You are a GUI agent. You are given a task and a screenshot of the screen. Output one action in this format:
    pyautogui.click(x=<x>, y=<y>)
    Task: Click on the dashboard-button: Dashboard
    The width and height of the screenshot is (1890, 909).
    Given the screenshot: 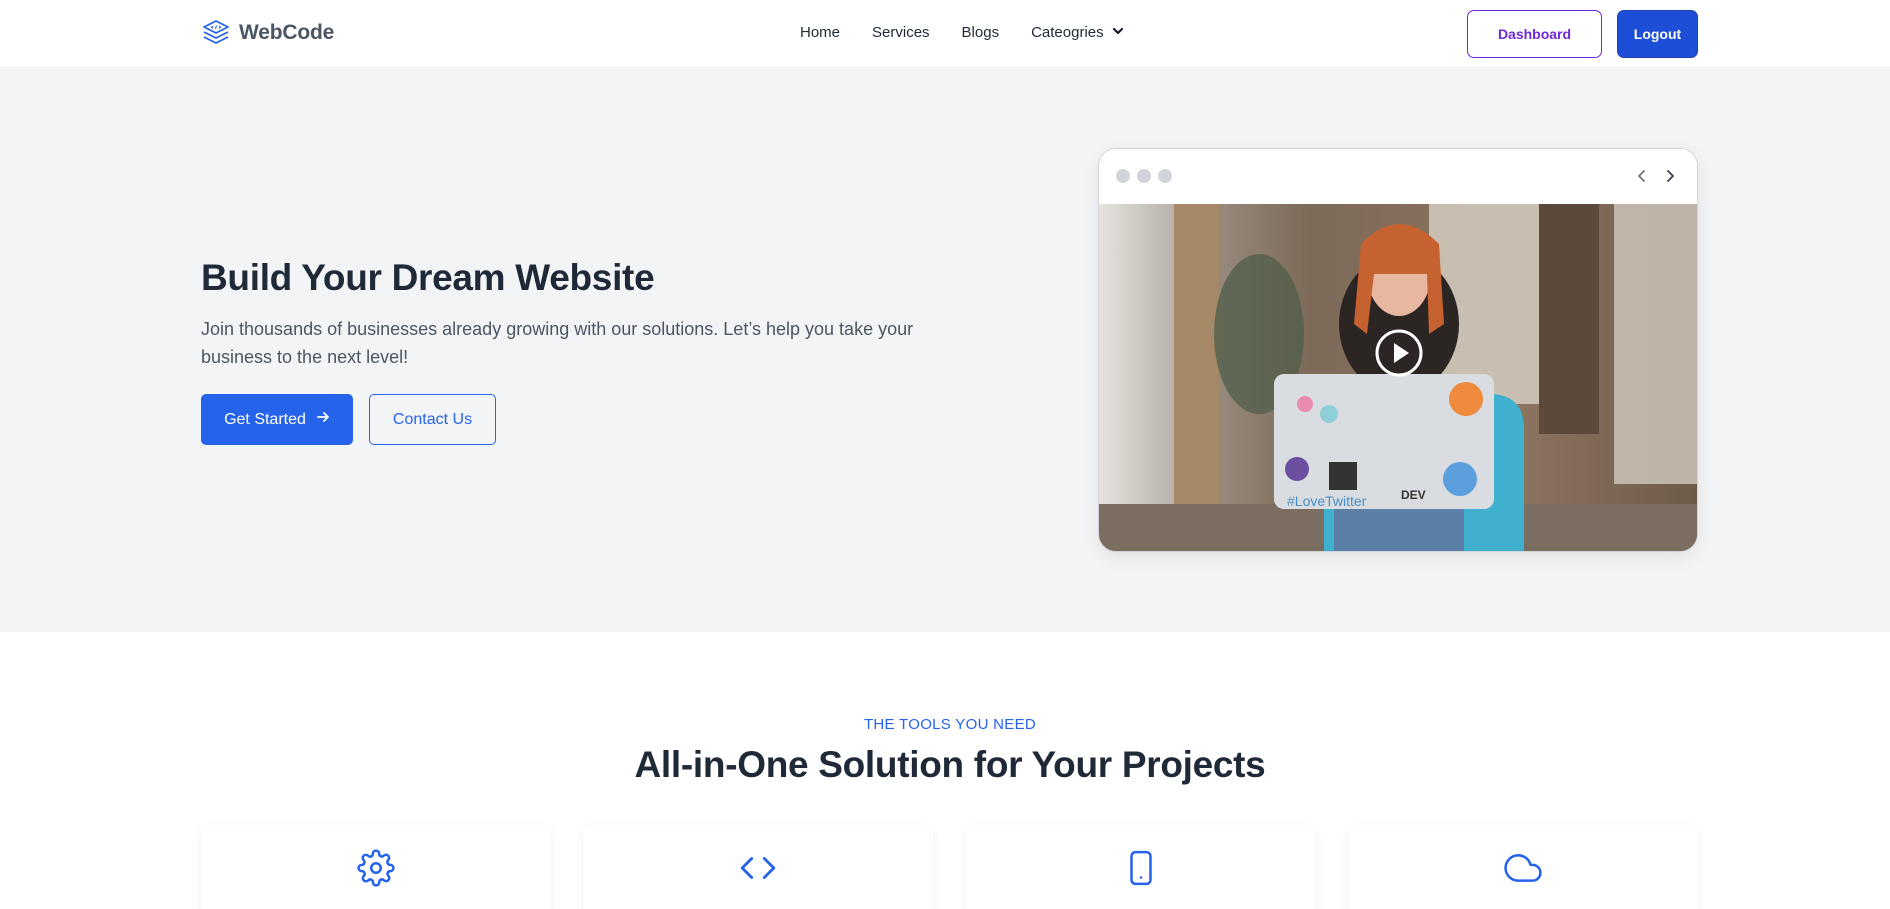 What is the action you would take?
    pyautogui.click(x=1534, y=34)
    